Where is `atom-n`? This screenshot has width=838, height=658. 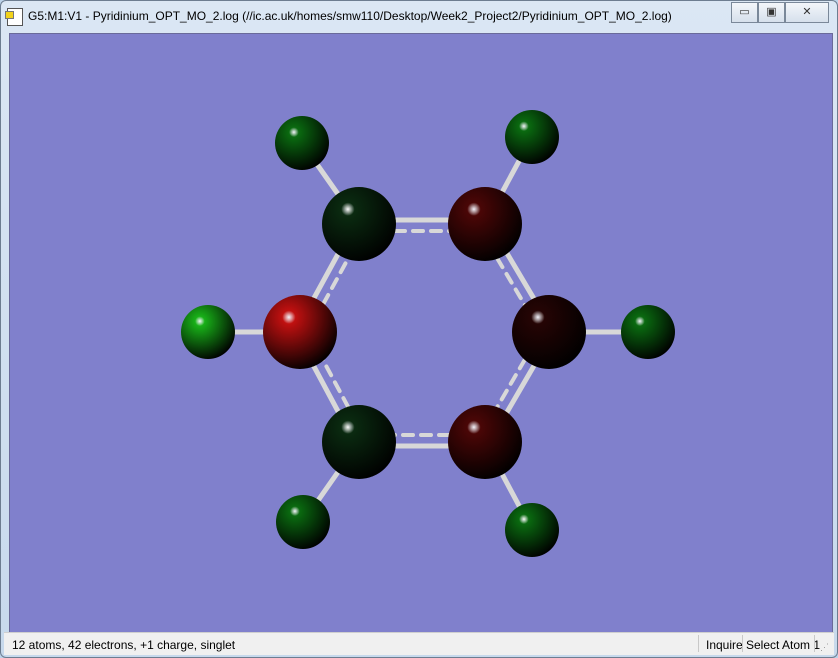
atom-n is located at coordinates (300, 332).